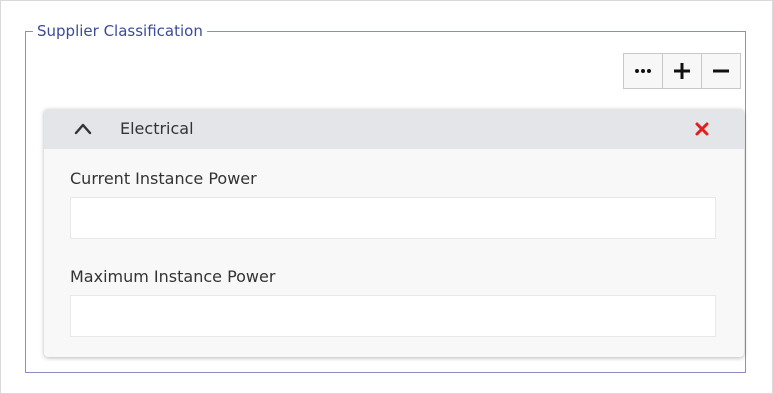  What do you see at coordinates (173, 276) in the screenshot?
I see `maximum-instance-power-label: Maximum Instance Power` at bounding box center [173, 276].